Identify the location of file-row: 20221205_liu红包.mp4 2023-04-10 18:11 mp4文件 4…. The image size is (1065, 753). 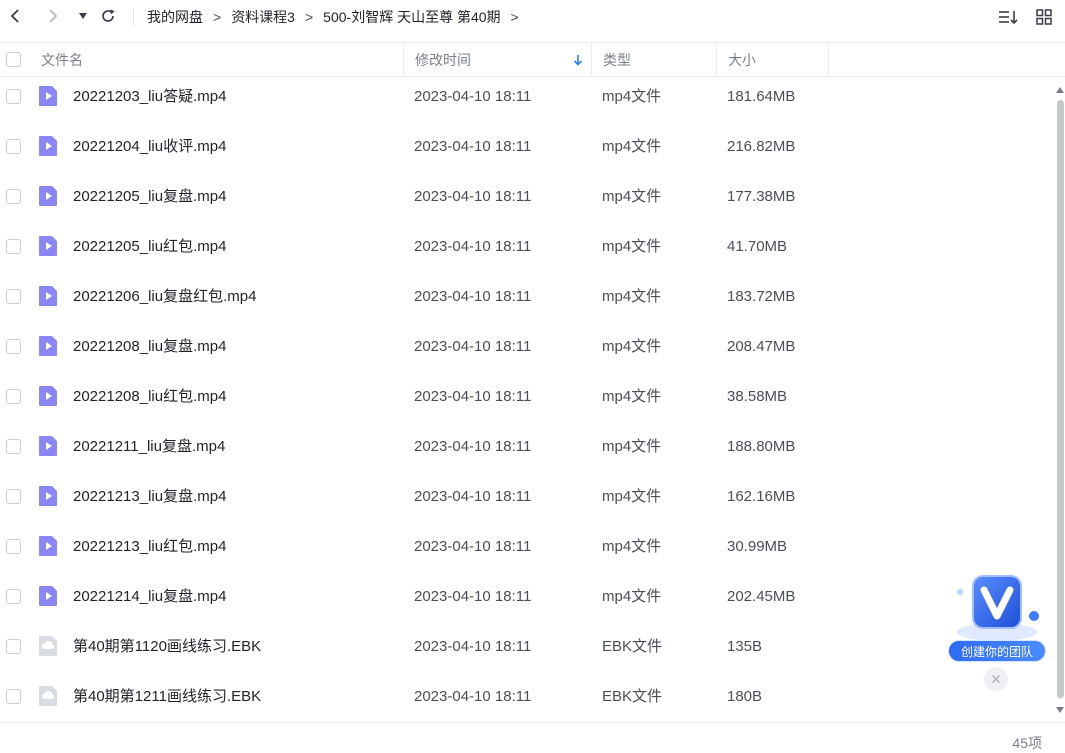
(526, 247).